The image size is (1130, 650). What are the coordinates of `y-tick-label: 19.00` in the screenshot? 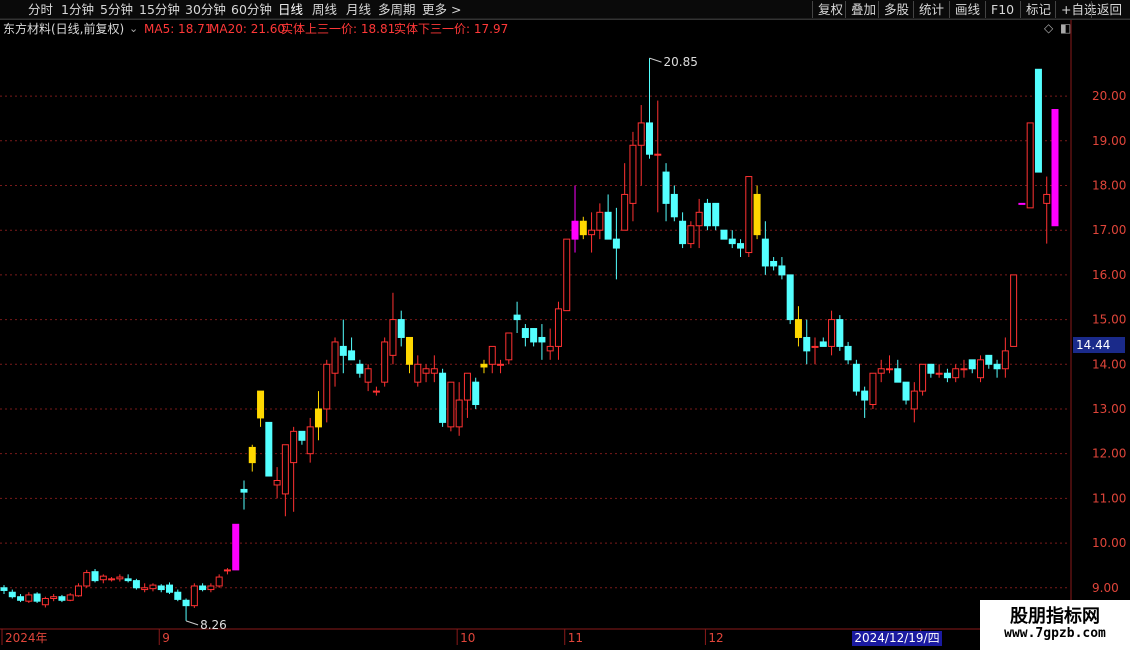 It's located at (1109, 141).